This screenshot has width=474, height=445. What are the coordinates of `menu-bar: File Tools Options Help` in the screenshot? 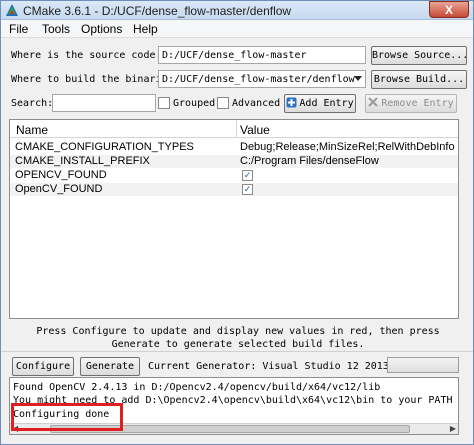 It's located at (237, 29).